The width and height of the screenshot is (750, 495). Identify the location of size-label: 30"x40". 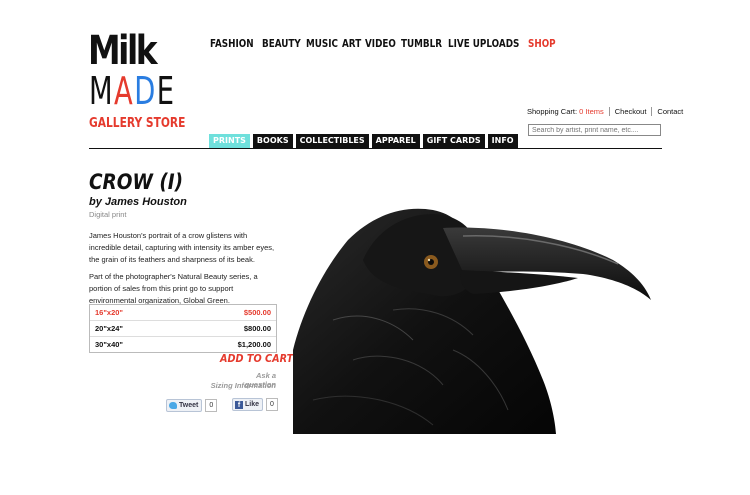
(109, 344).